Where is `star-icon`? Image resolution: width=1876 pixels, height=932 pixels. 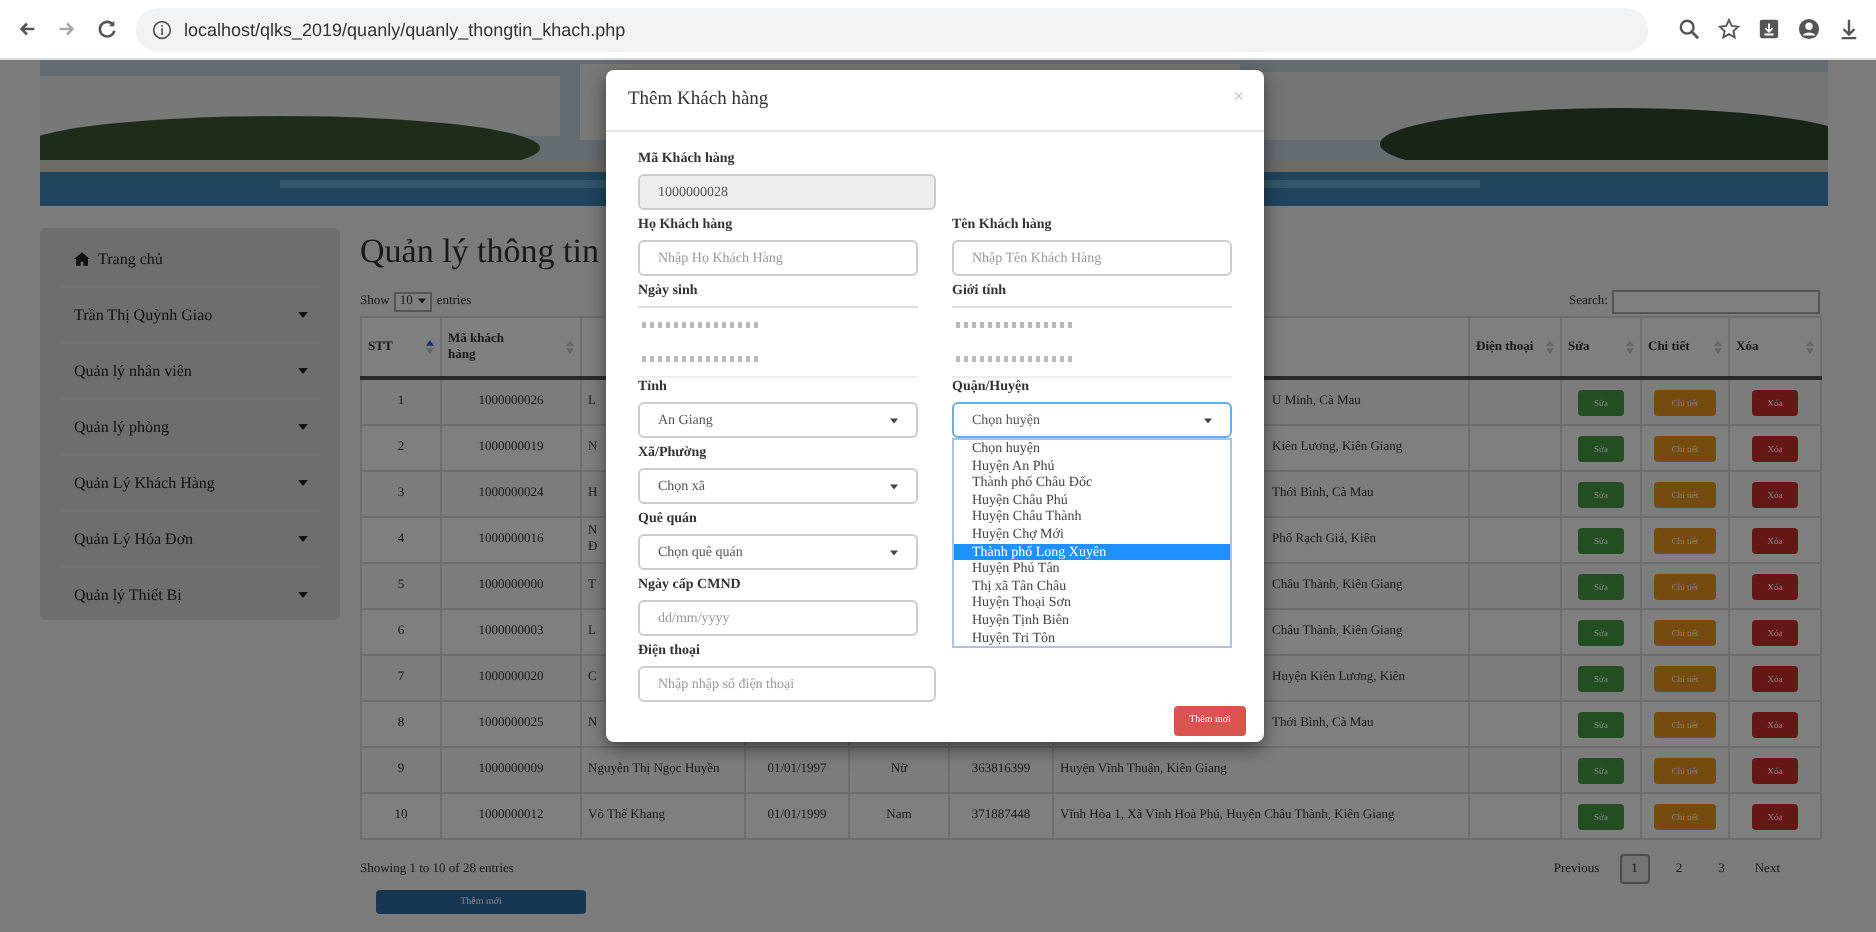
star-icon is located at coordinates (1729, 29).